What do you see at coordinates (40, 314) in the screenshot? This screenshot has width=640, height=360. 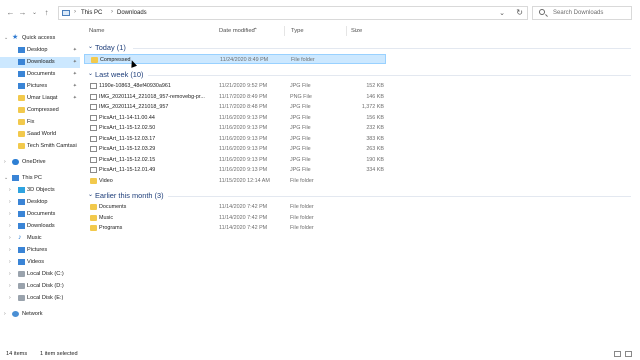 I see `nav-item-network: › Network` at bounding box center [40, 314].